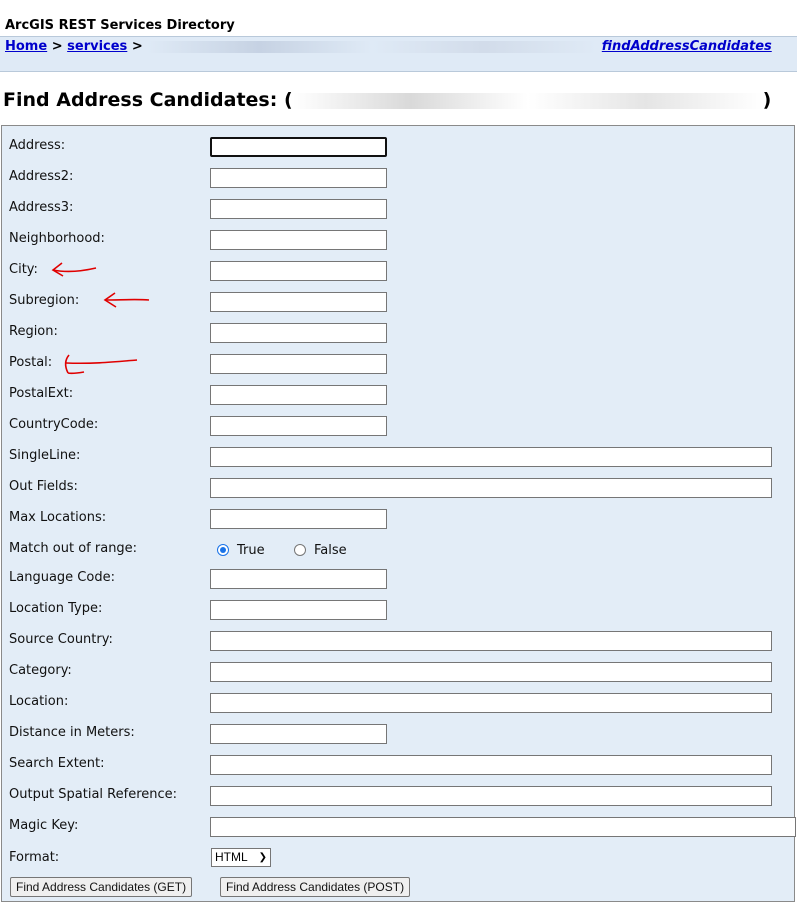 This screenshot has width=797, height=902. I want to click on red-arrow-annotation-subregion, so click(126, 300).